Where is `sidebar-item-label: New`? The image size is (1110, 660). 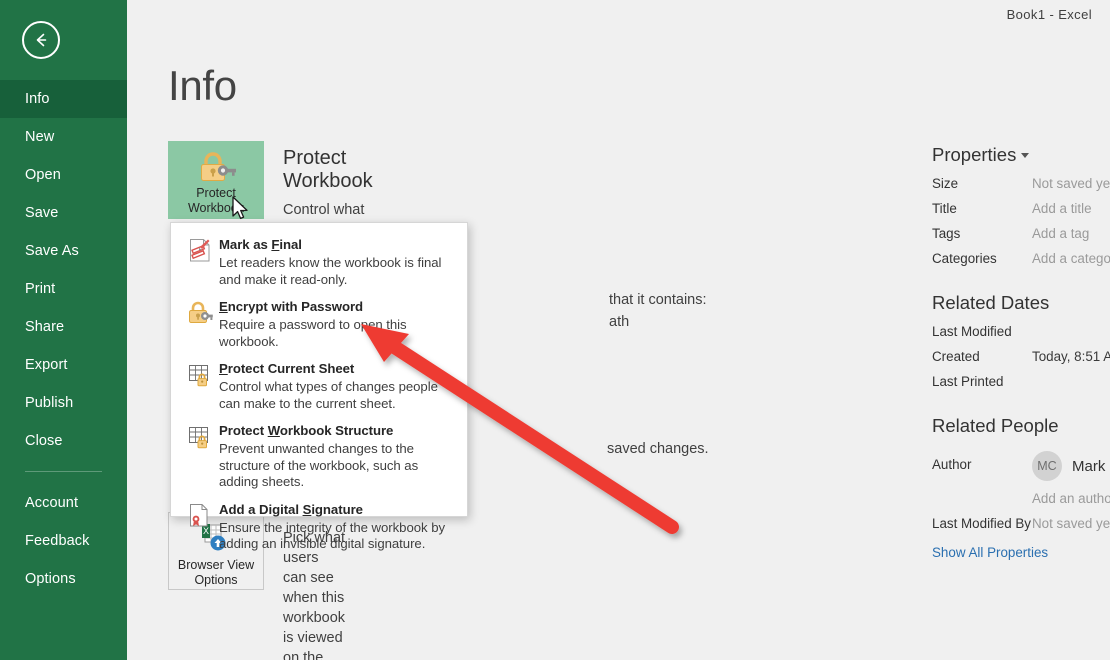 sidebar-item-label: New is located at coordinates (40, 137).